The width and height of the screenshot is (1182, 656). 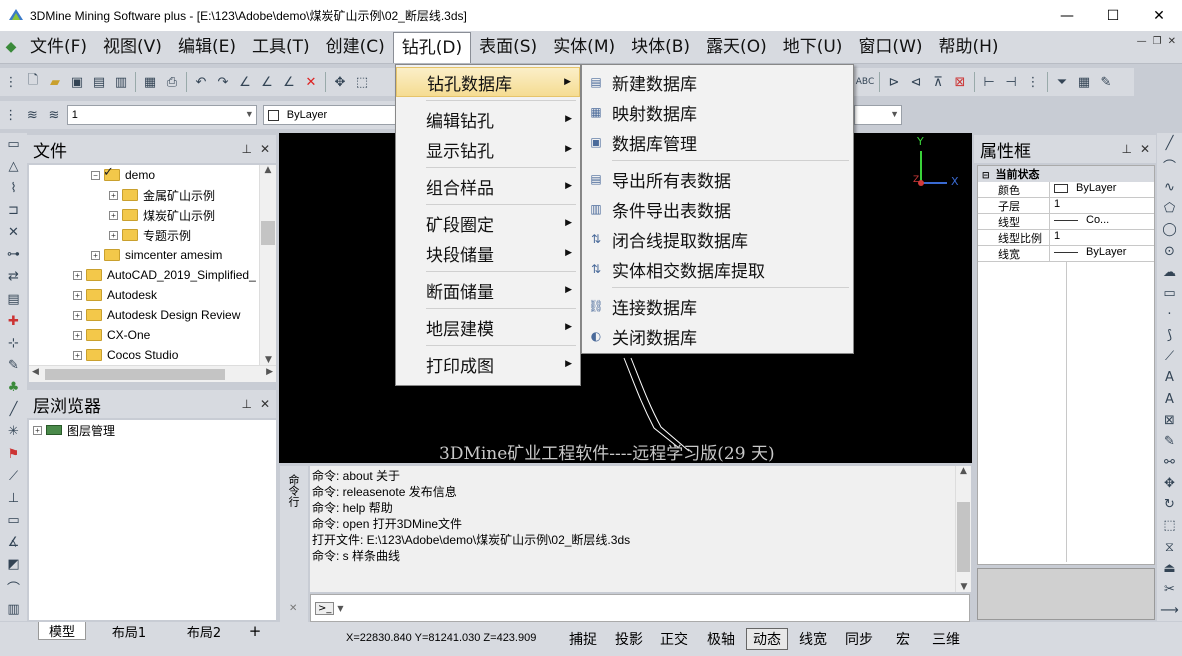 I want to click on tree-item: + CX-One, so click(x=144, y=335).